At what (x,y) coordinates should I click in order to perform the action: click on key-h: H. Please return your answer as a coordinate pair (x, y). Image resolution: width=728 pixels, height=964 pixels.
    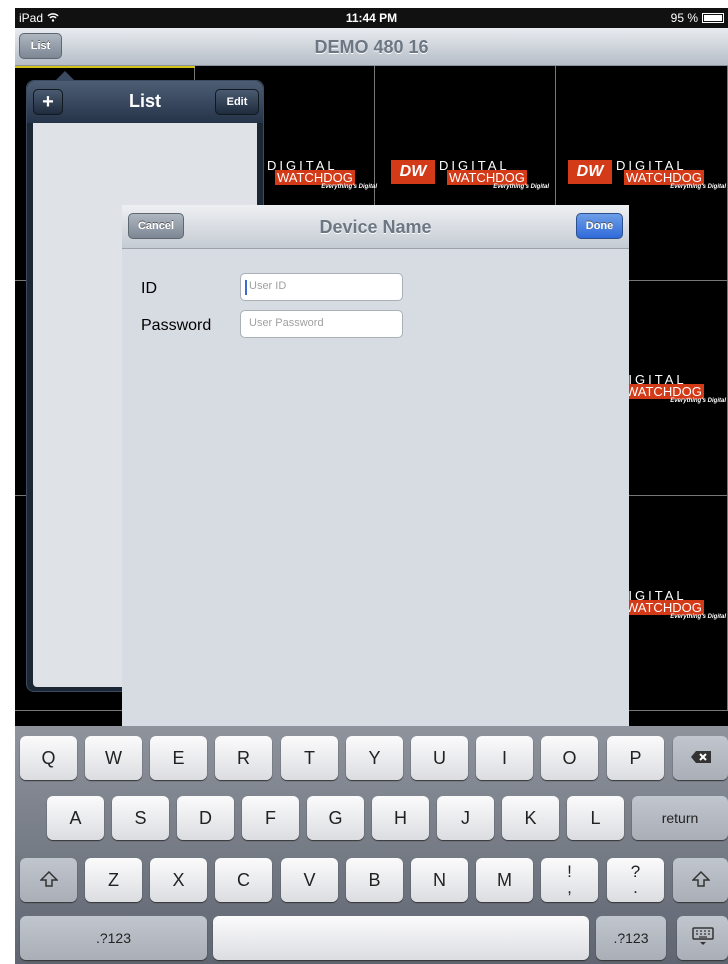
    Looking at the image, I should click on (400, 818).